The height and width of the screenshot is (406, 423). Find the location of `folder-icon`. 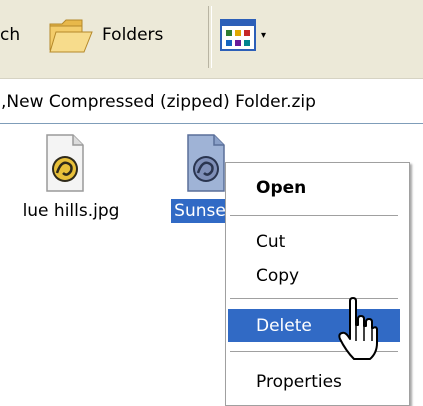

folder-icon is located at coordinates (71, 36).